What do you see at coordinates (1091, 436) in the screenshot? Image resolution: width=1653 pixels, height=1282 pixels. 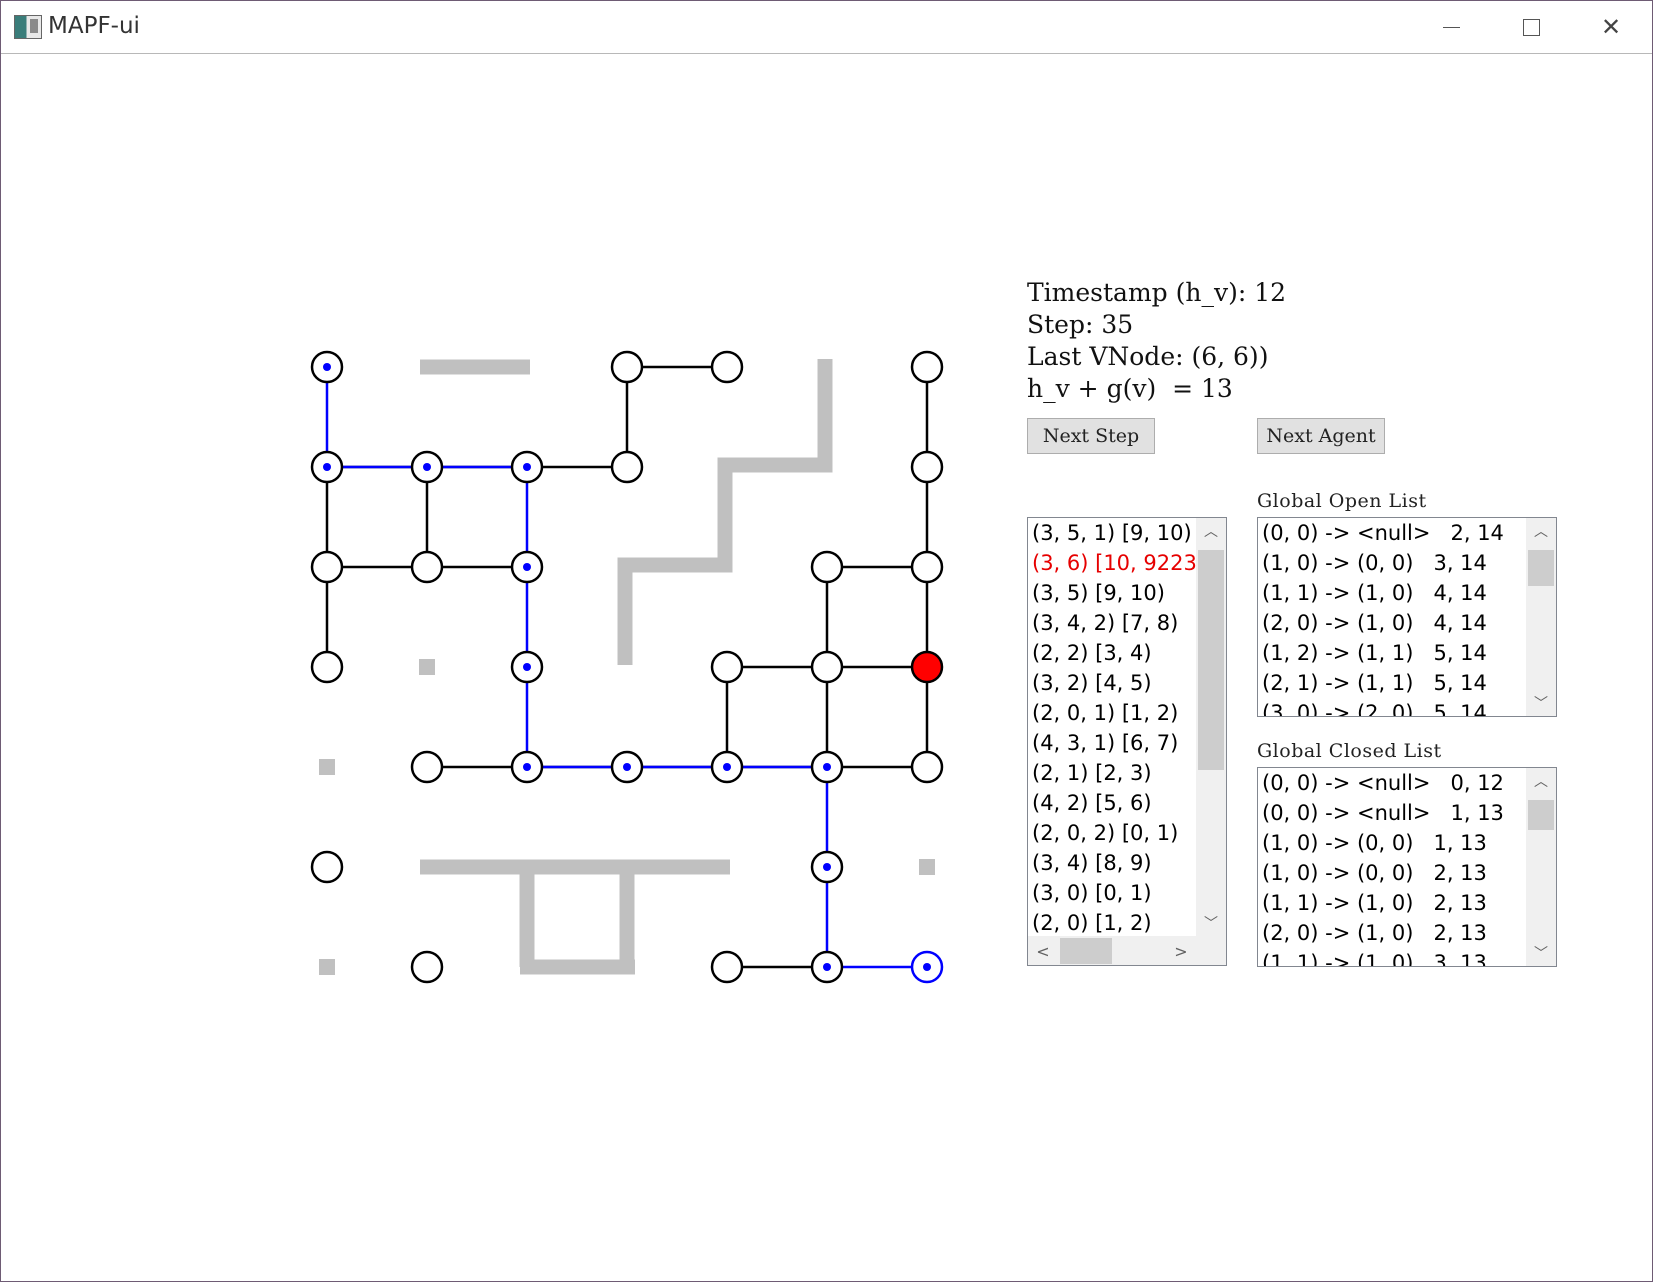 I see `next-step-button: Next Step` at bounding box center [1091, 436].